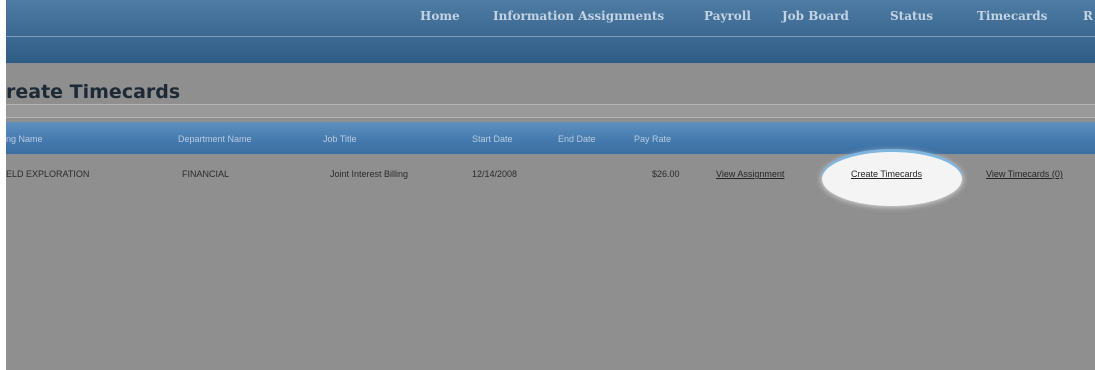 This screenshot has height=370, width=1095. What do you see at coordinates (492, 139) in the screenshot?
I see `header-start-date: Start Date` at bounding box center [492, 139].